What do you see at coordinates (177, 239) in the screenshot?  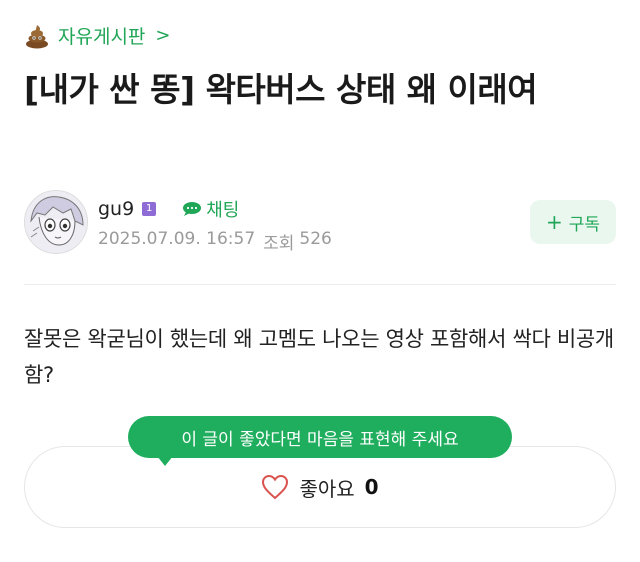 I see `post-date: 2025.07.09. 16:57` at bounding box center [177, 239].